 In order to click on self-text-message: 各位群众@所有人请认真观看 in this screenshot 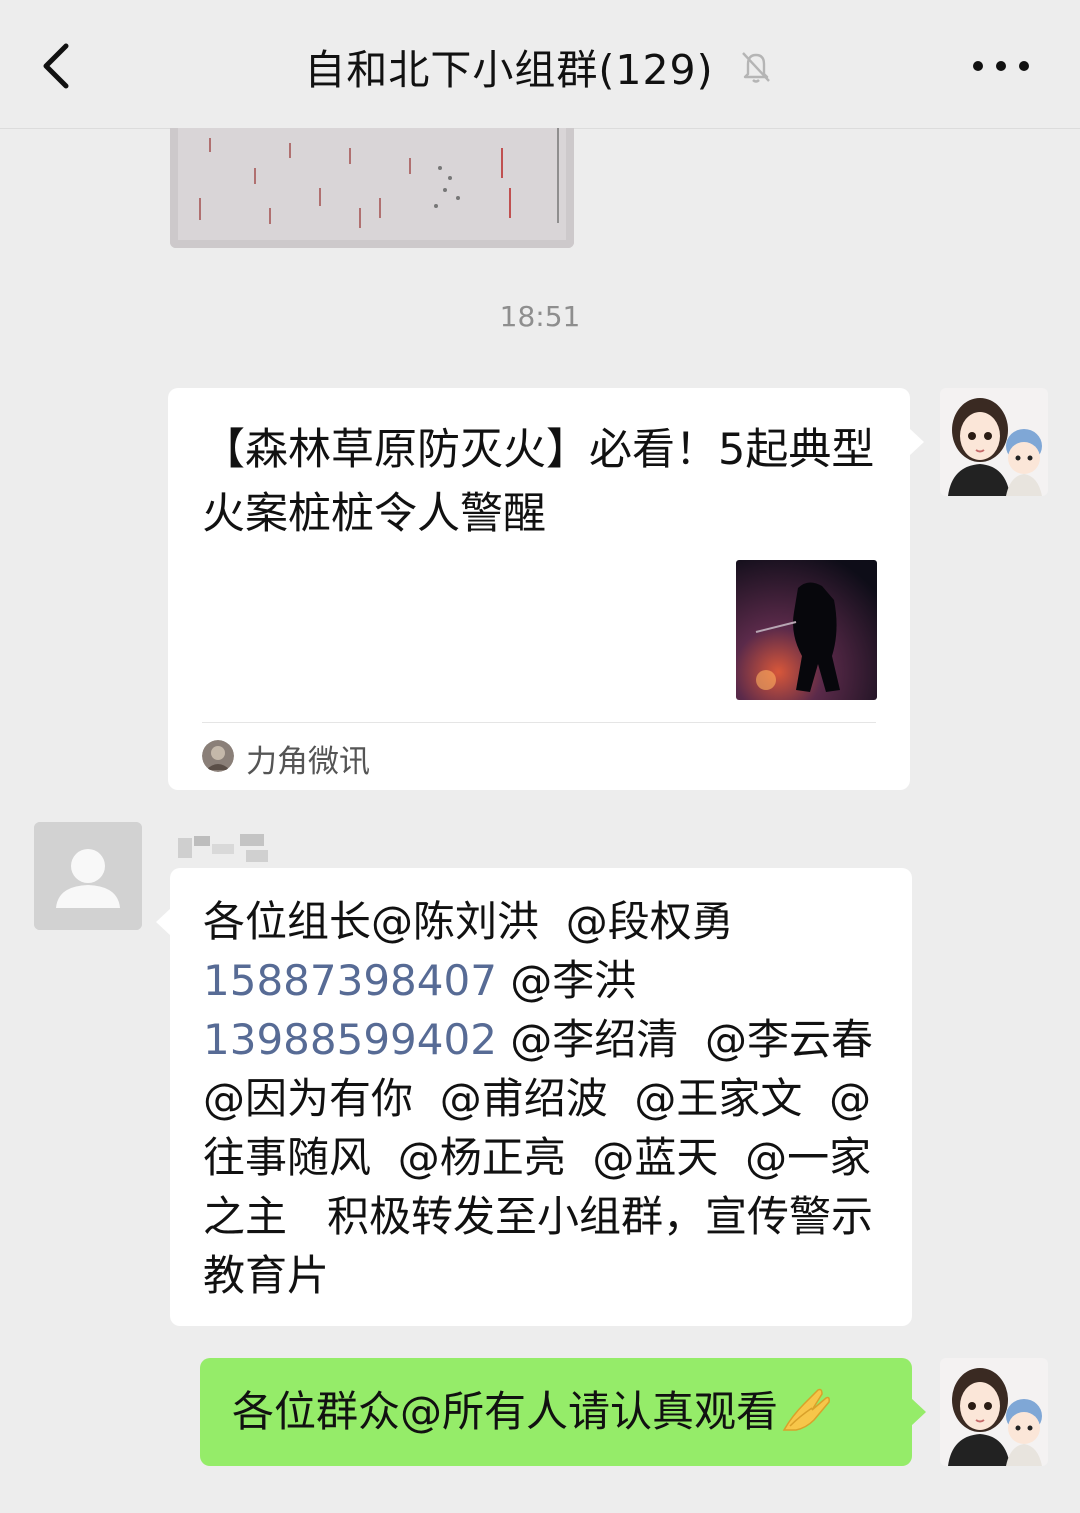, I will do `click(563, 1412)`.